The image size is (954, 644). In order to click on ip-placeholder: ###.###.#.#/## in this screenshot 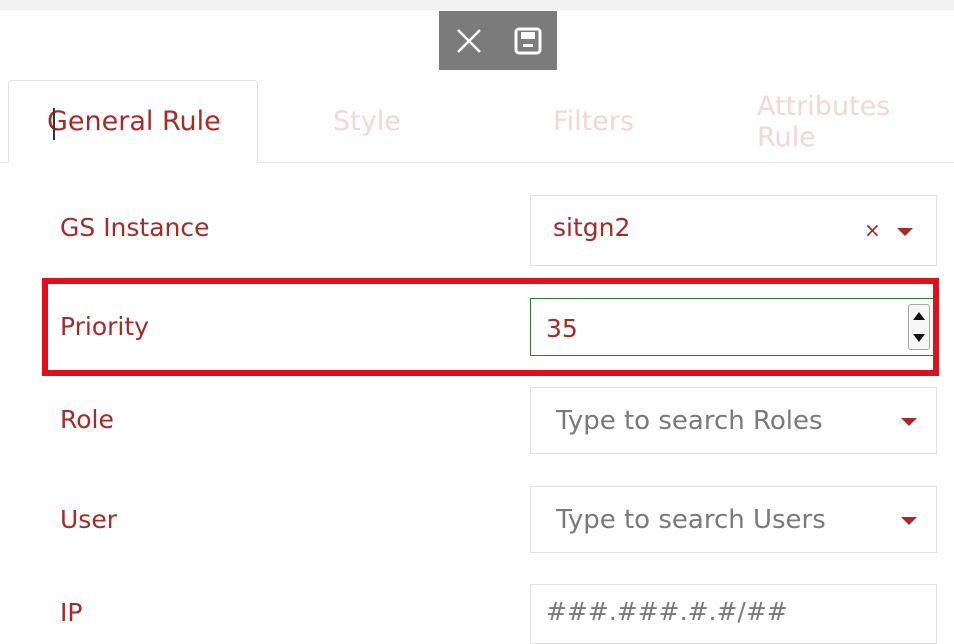, I will do `click(667, 611)`.